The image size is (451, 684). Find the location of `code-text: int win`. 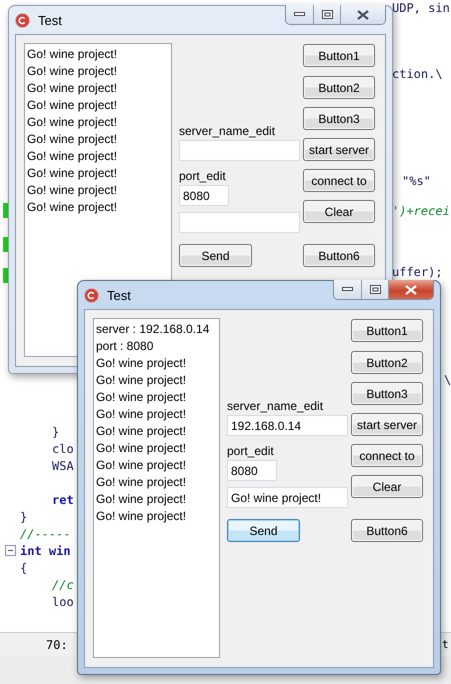

code-text: int win is located at coordinates (45, 551).